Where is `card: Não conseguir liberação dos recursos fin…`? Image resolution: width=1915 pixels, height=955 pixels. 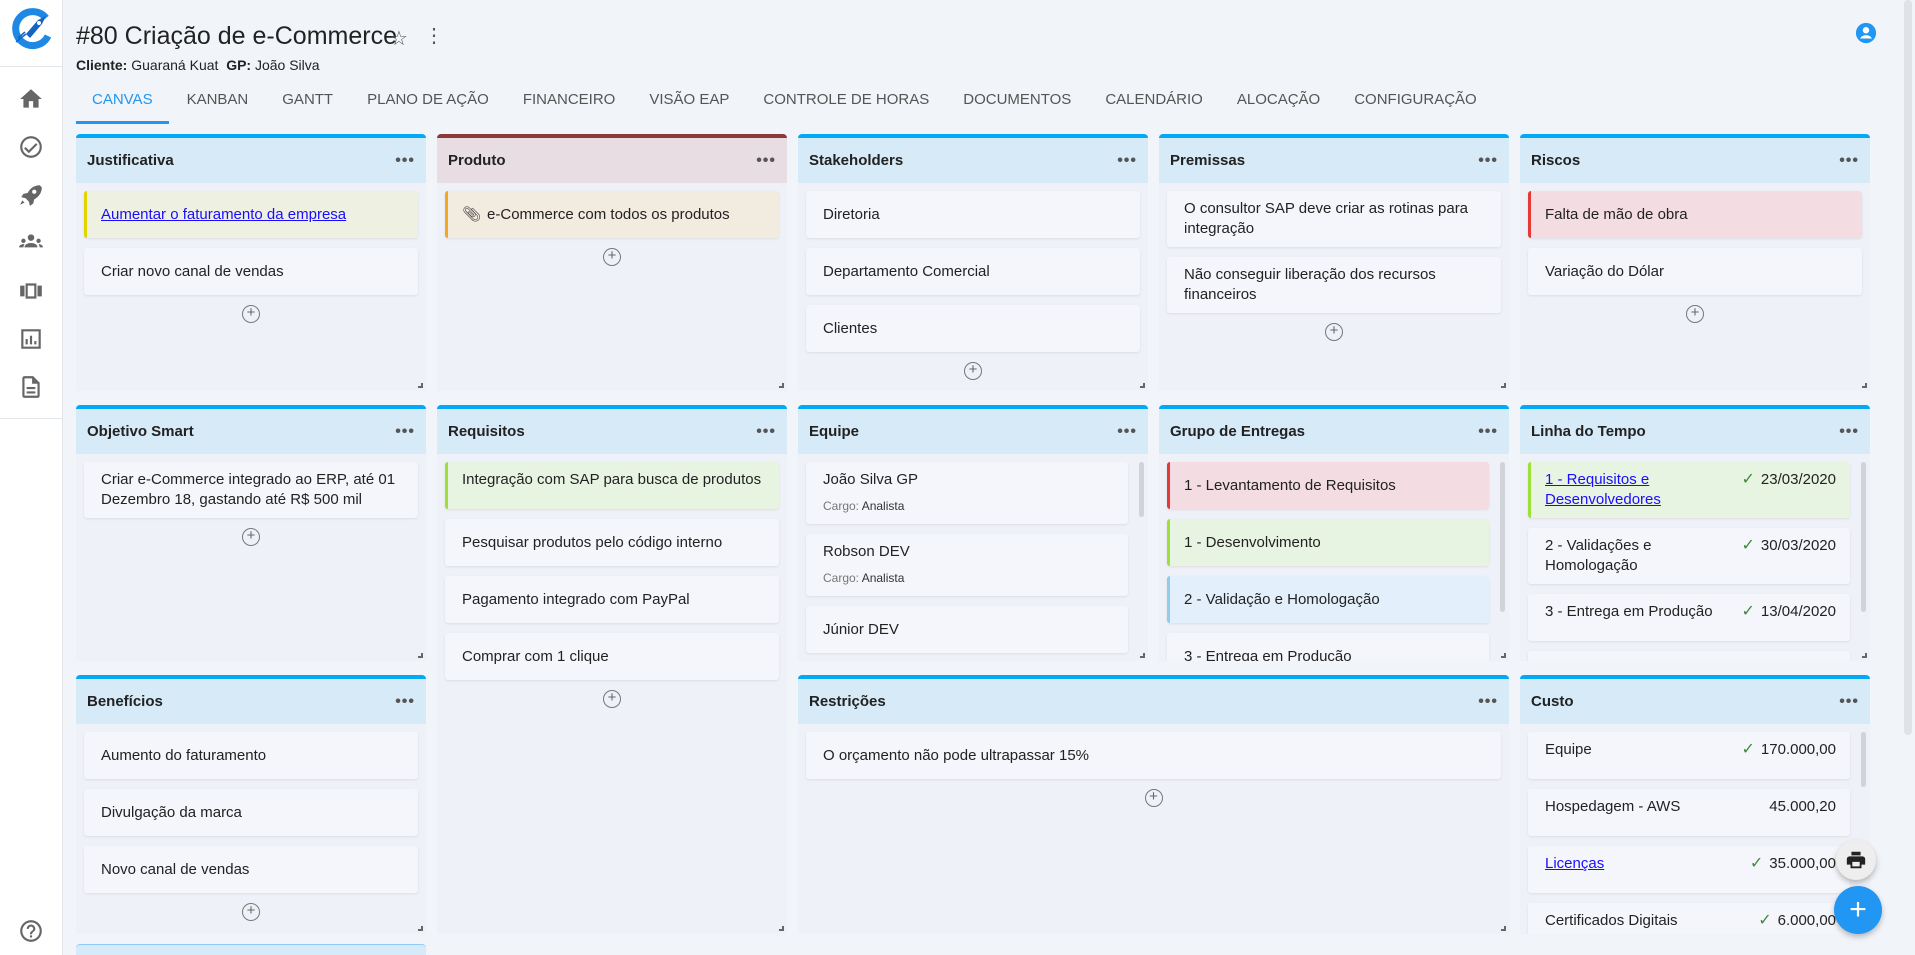
card: Não conseguir liberação dos recursos fin… is located at coordinates (1334, 285).